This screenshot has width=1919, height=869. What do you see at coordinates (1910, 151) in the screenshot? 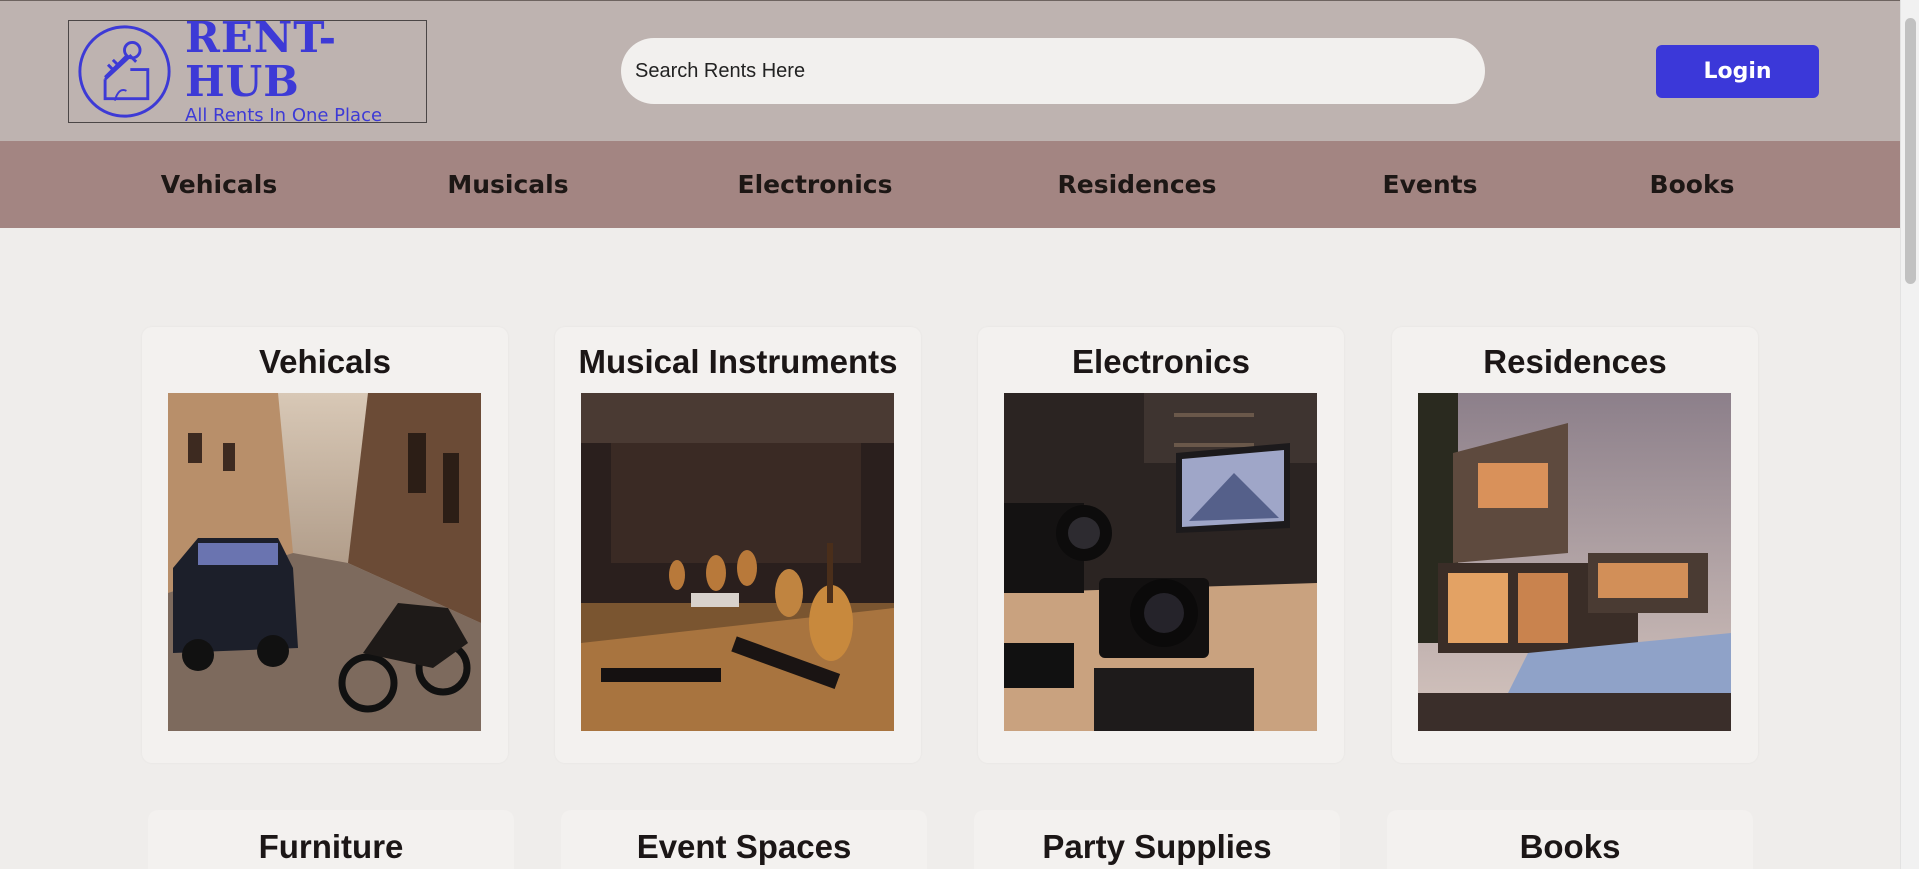
I see `scrollbar-thumb` at bounding box center [1910, 151].